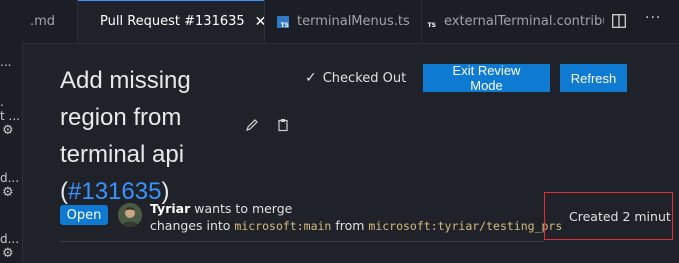 This screenshot has height=263, width=679. I want to click on checked-out-status: ✓ Checked Out, so click(355, 78).